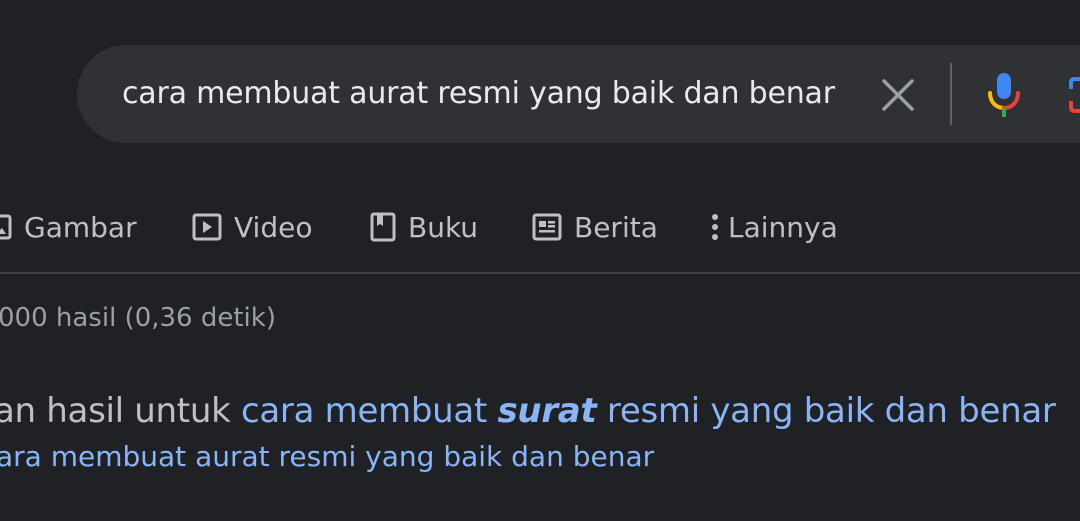 This screenshot has height=521, width=1080. Describe the element at coordinates (273, 227) in the screenshot. I see `tab-label: Video` at that location.